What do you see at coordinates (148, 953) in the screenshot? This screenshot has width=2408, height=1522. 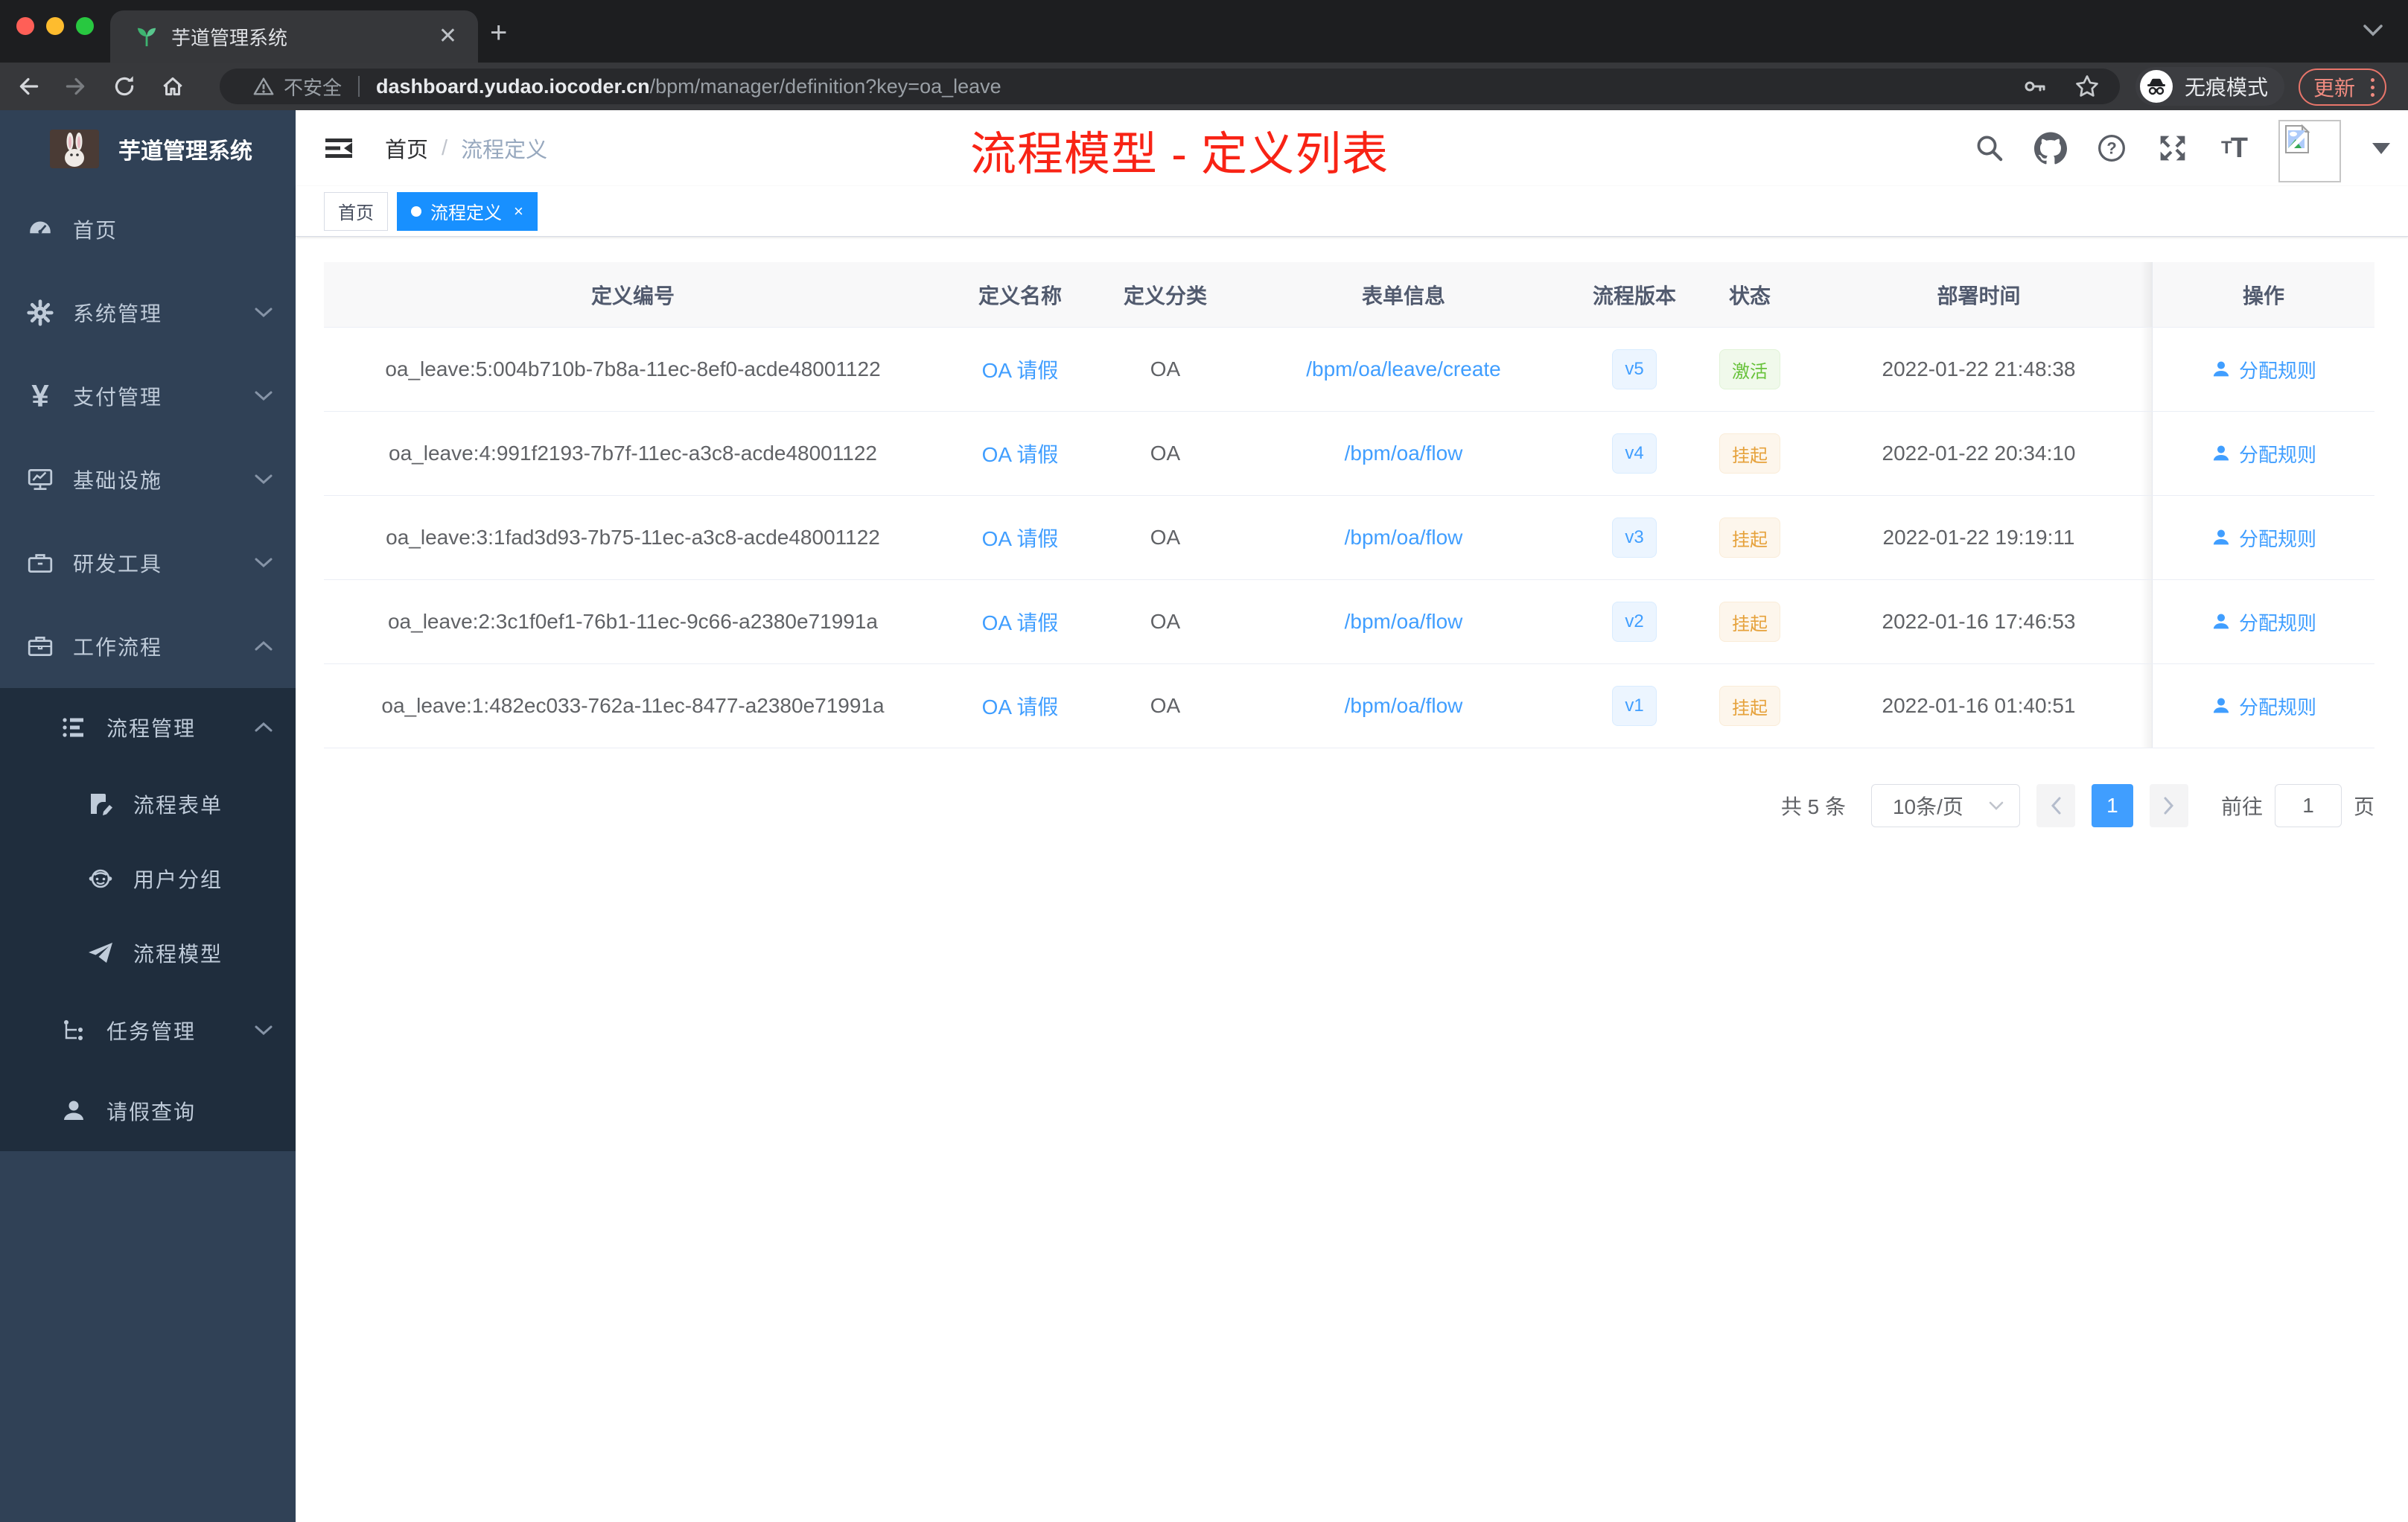 I see `sidebar-item-process-model: 流程模型` at bounding box center [148, 953].